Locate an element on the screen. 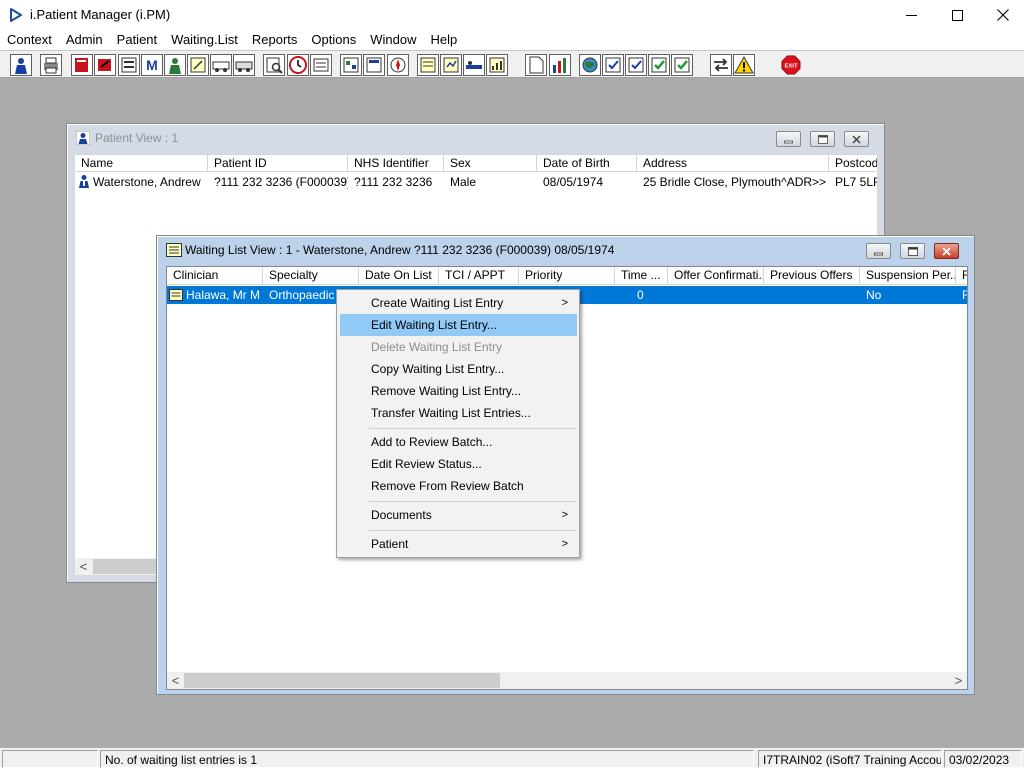  toolbar: EXIT M is located at coordinates (512, 64).